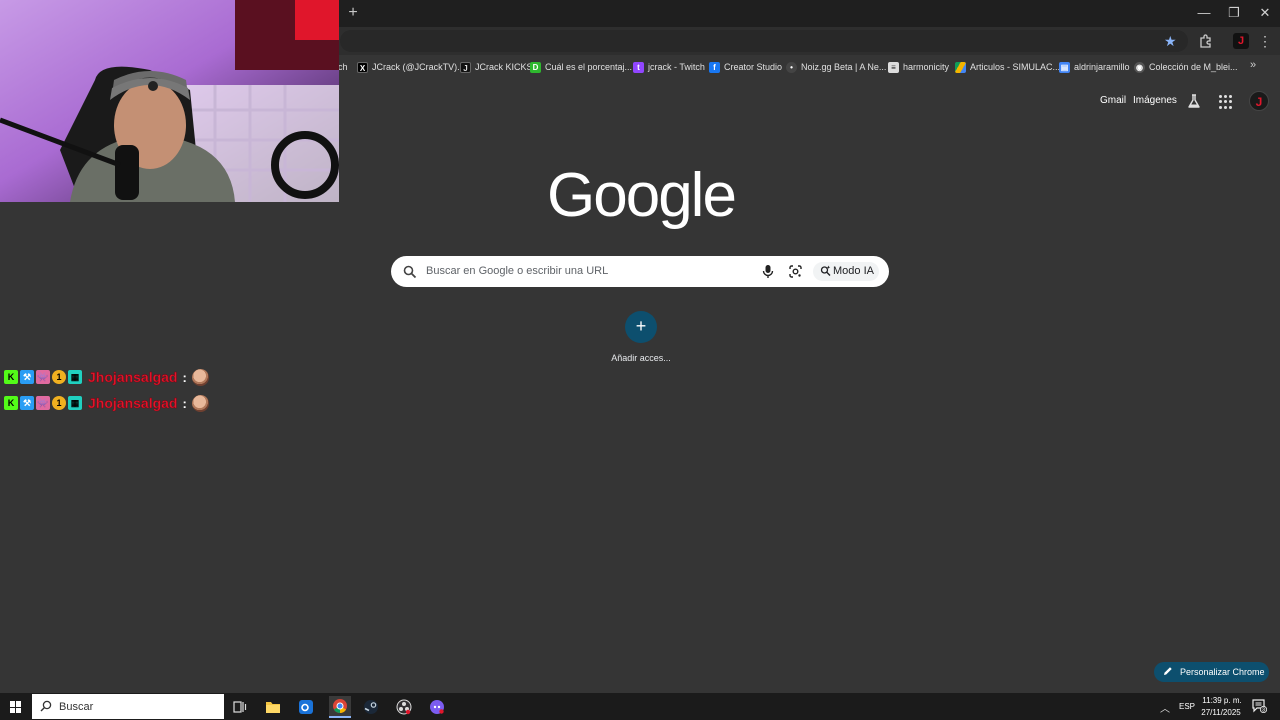  What do you see at coordinates (353, 13) in the screenshot?
I see `new-tab-button: +` at bounding box center [353, 13].